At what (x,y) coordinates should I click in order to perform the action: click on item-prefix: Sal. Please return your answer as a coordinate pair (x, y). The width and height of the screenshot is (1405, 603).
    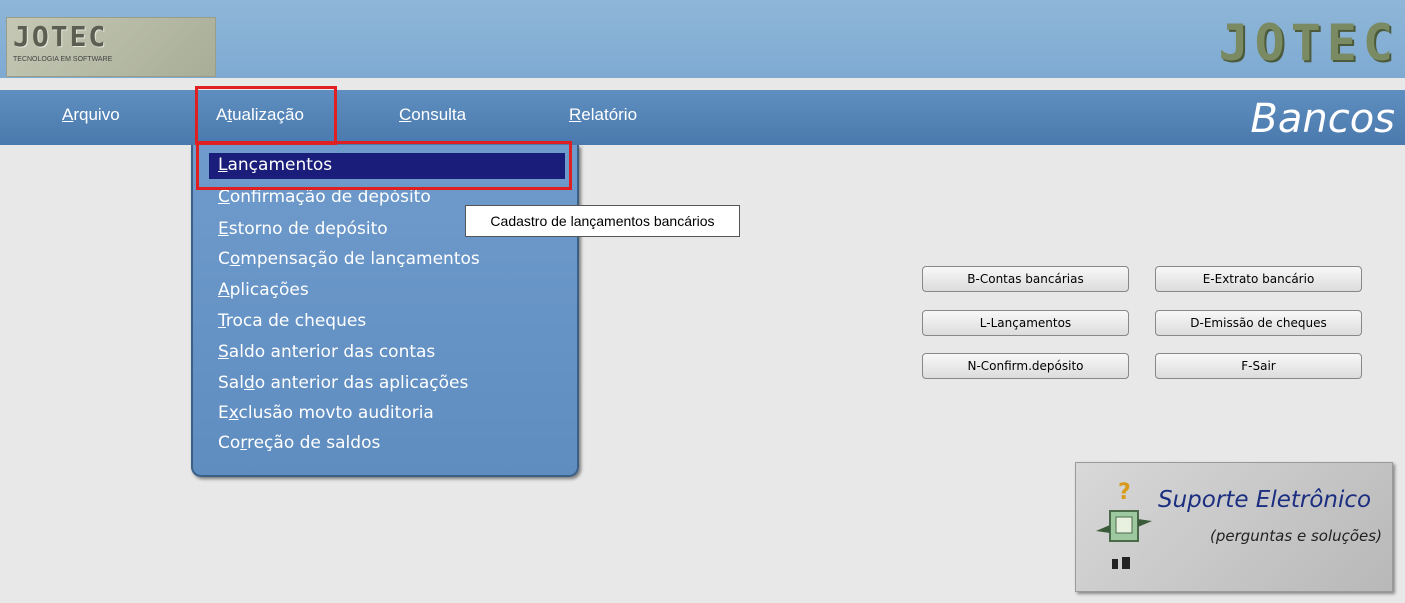
    Looking at the image, I should click on (231, 383).